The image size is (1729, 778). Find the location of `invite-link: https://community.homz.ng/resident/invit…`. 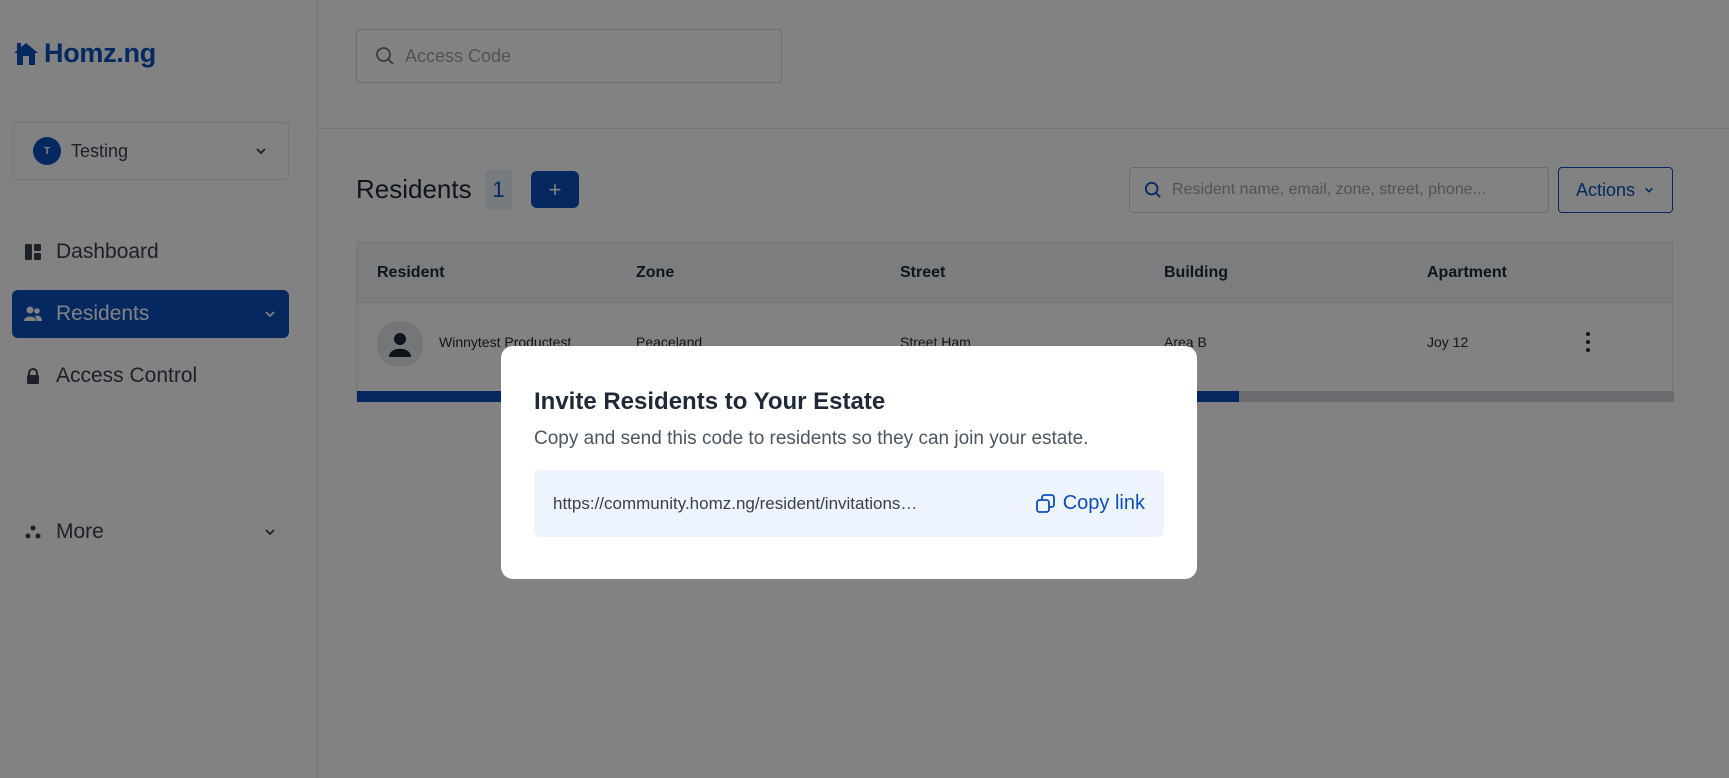

invite-link: https://community.homz.ng/resident/invit… is located at coordinates (735, 503).